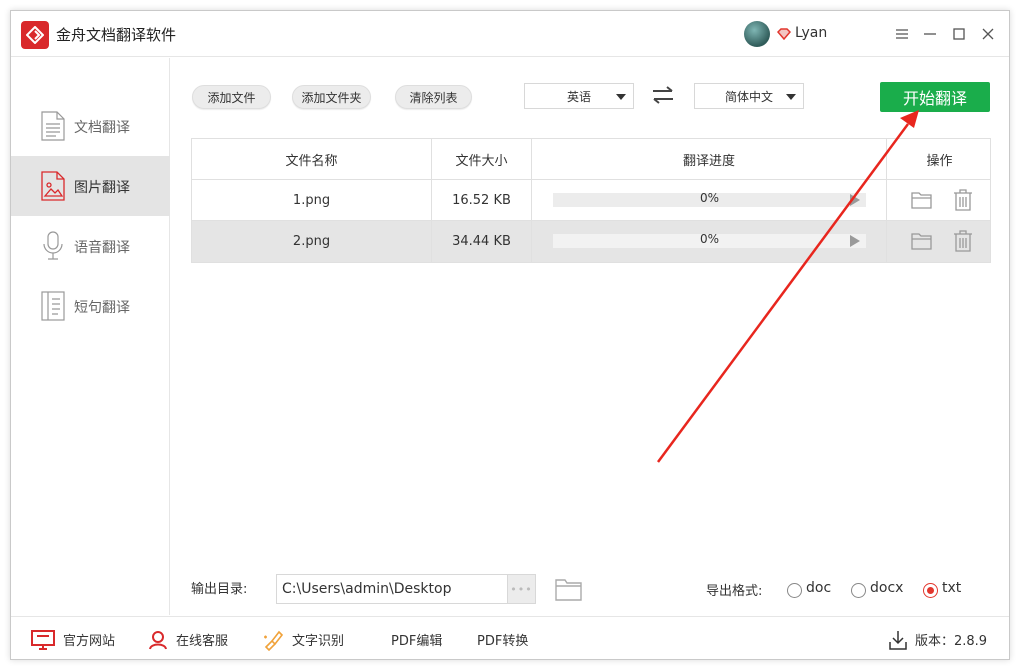 Image resolution: width=1020 pixels, height=670 pixels. What do you see at coordinates (392, 589) in the screenshot?
I see `output-path-field: C:\Users\admin\Desktop` at bounding box center [392, 589].